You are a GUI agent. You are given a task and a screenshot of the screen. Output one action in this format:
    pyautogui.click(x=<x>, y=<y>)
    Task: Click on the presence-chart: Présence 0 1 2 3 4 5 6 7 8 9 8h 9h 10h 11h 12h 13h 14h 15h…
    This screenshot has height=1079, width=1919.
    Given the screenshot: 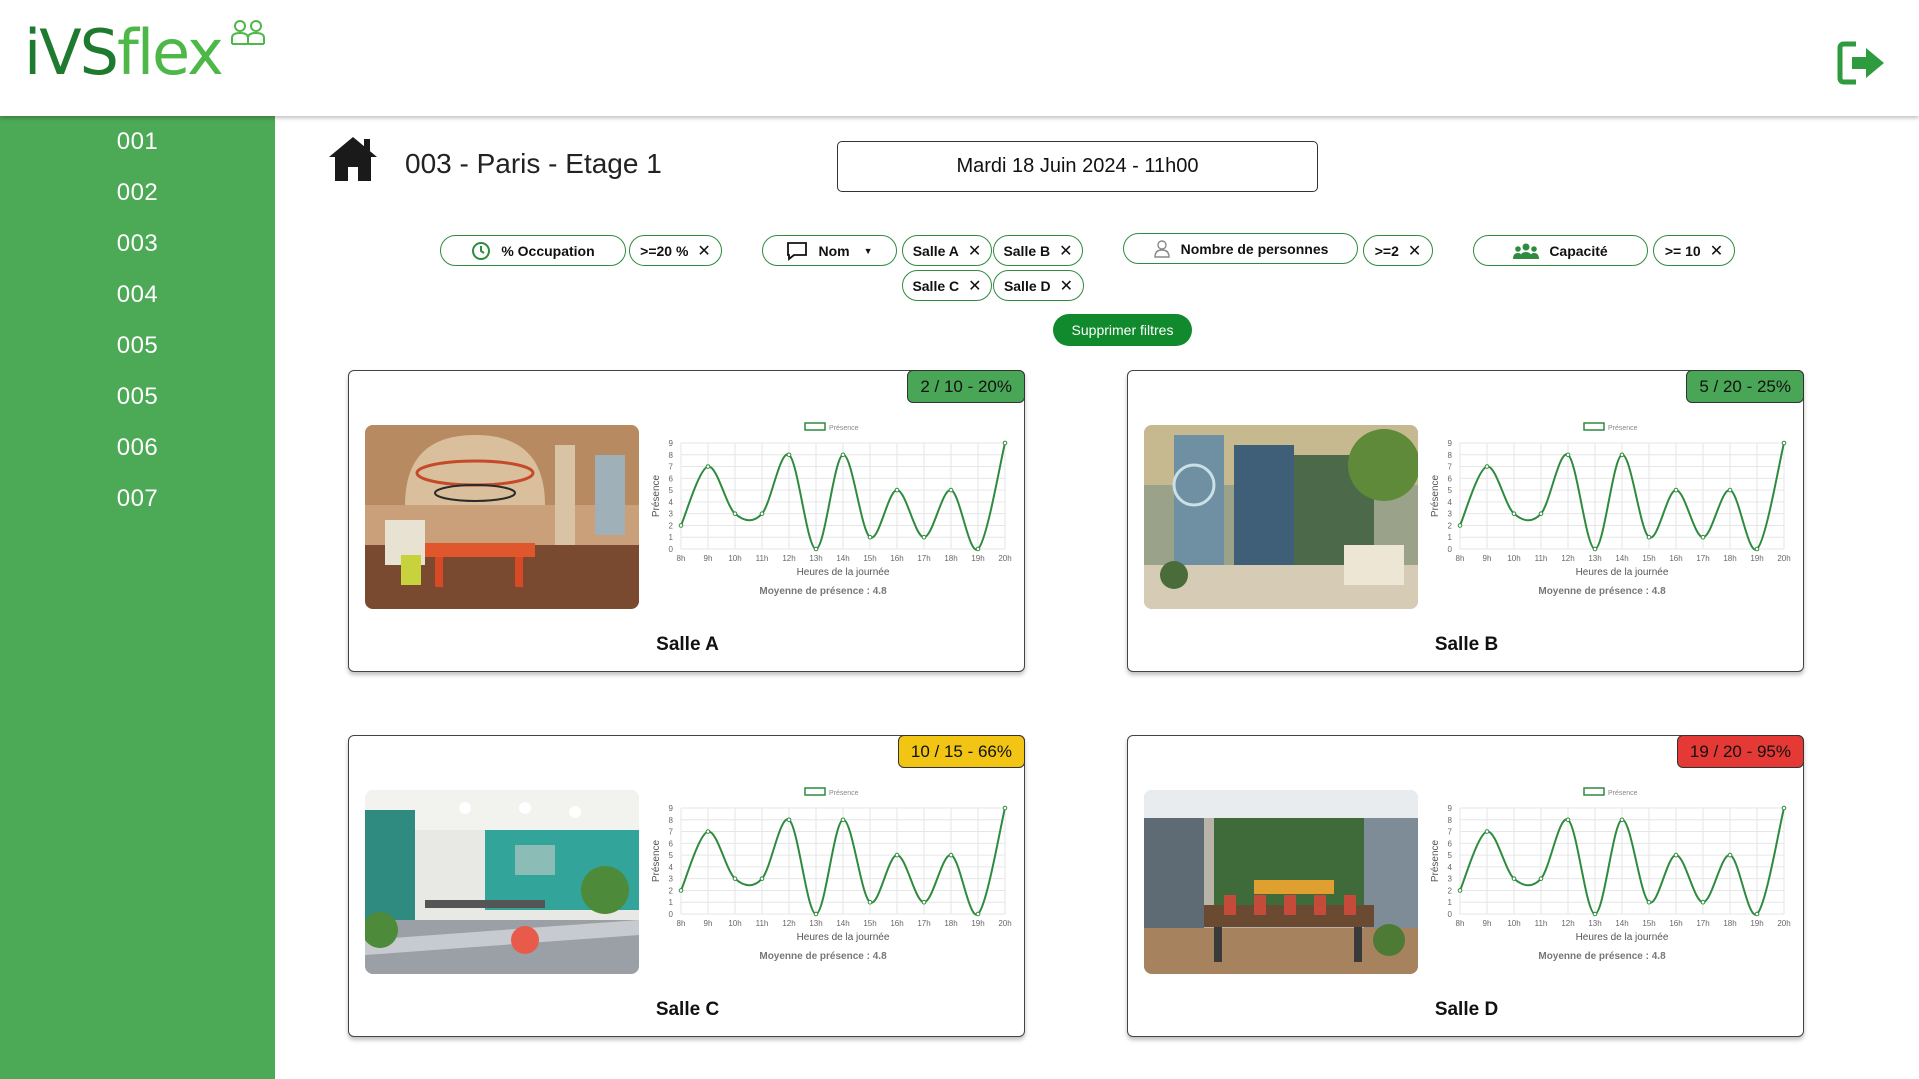 What is the action you would take?
    pyautogui.click(x=1610, y=509)
    